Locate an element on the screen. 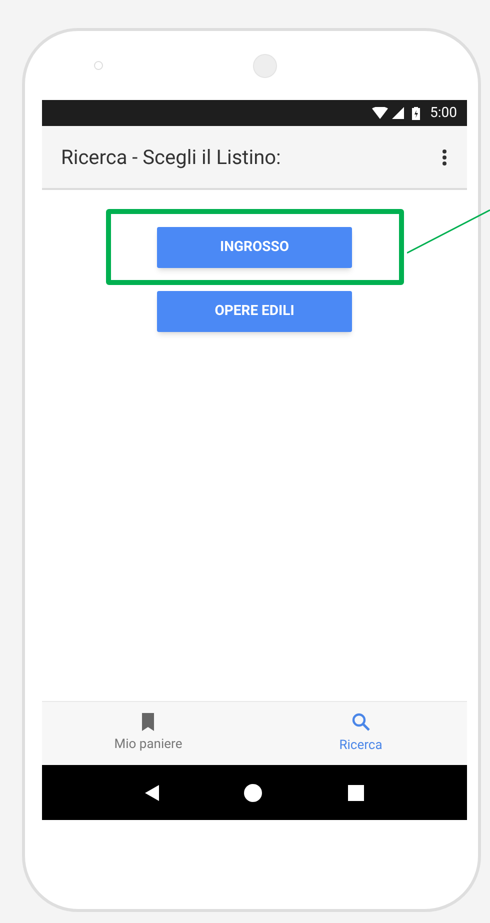 Image resolution: width=490 pixels, height=923 pixels. speaker is located at coordinates (265, 66).